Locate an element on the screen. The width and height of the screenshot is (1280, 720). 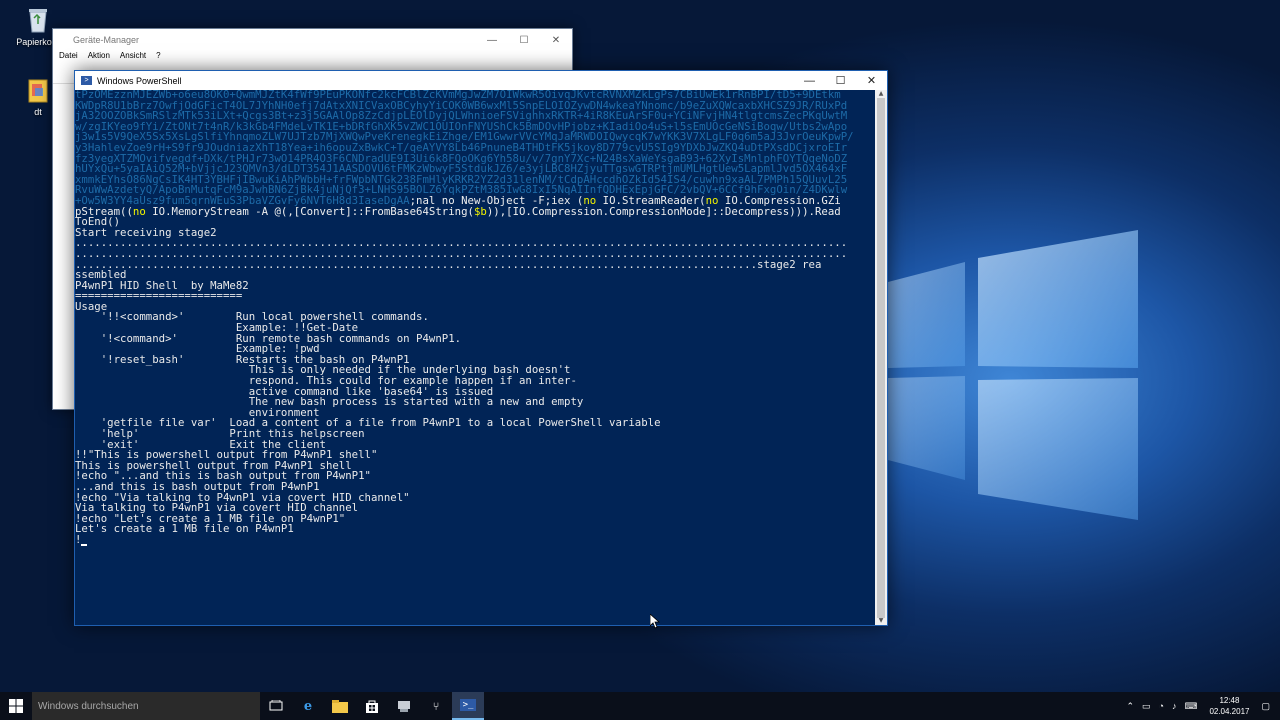
window-title: Geräte-Manager is located at coordinates (106, 40).